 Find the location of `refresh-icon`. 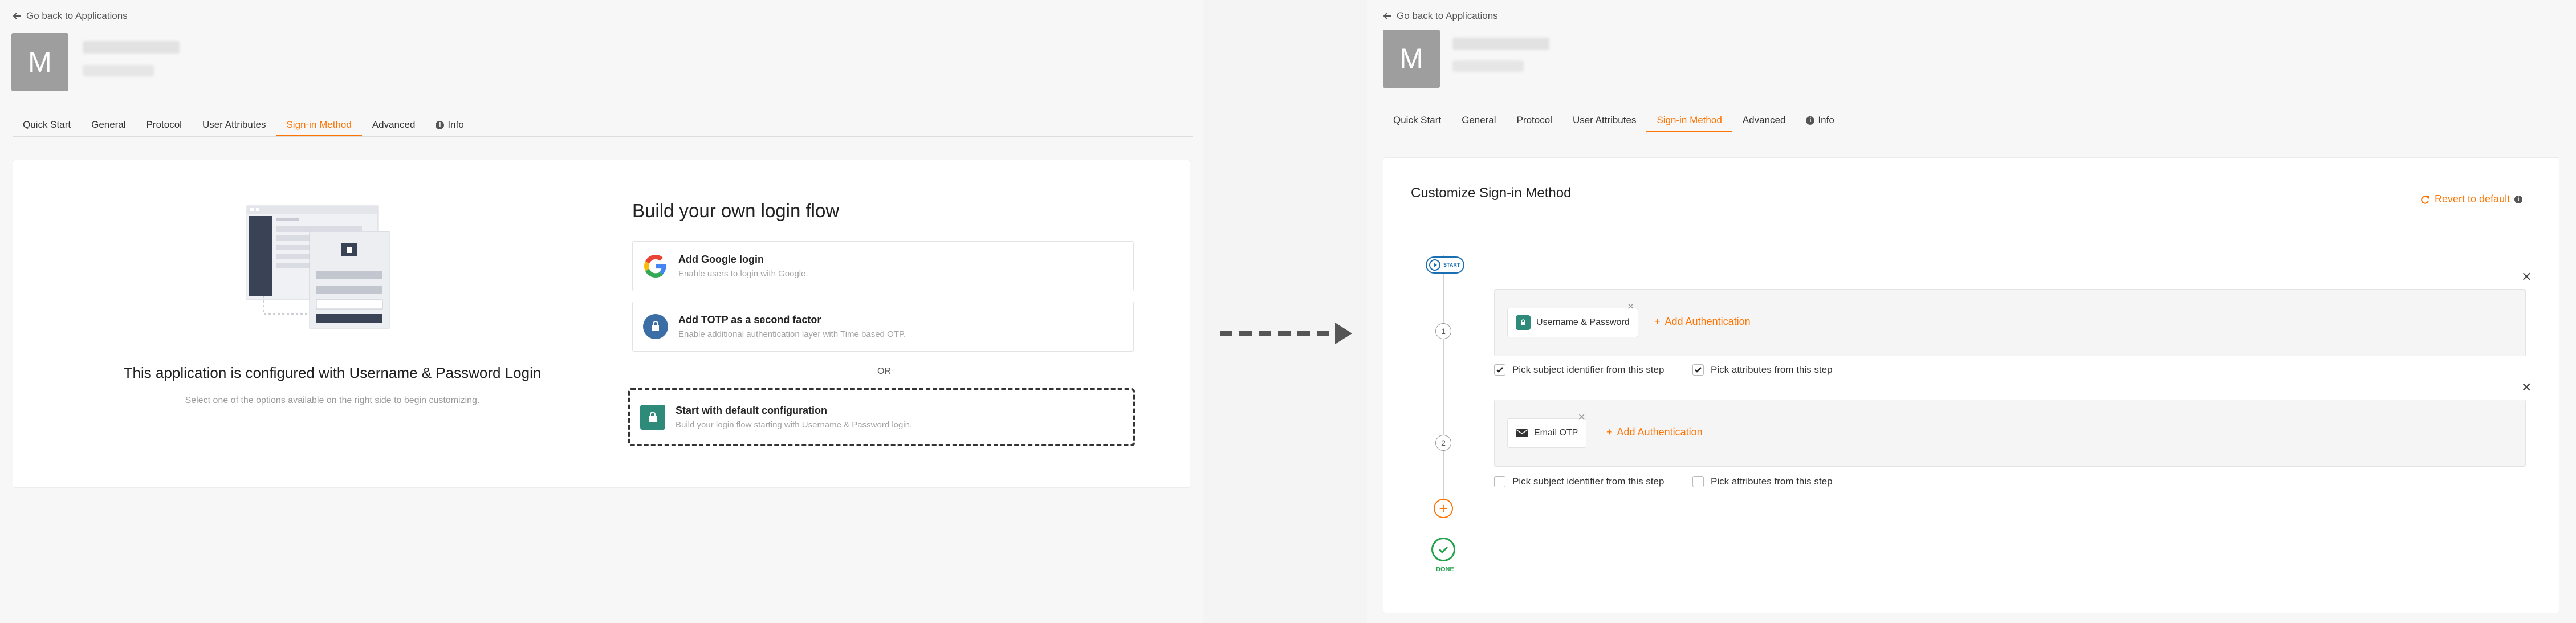

refresh-icon is located at coordinates (2425, 200).